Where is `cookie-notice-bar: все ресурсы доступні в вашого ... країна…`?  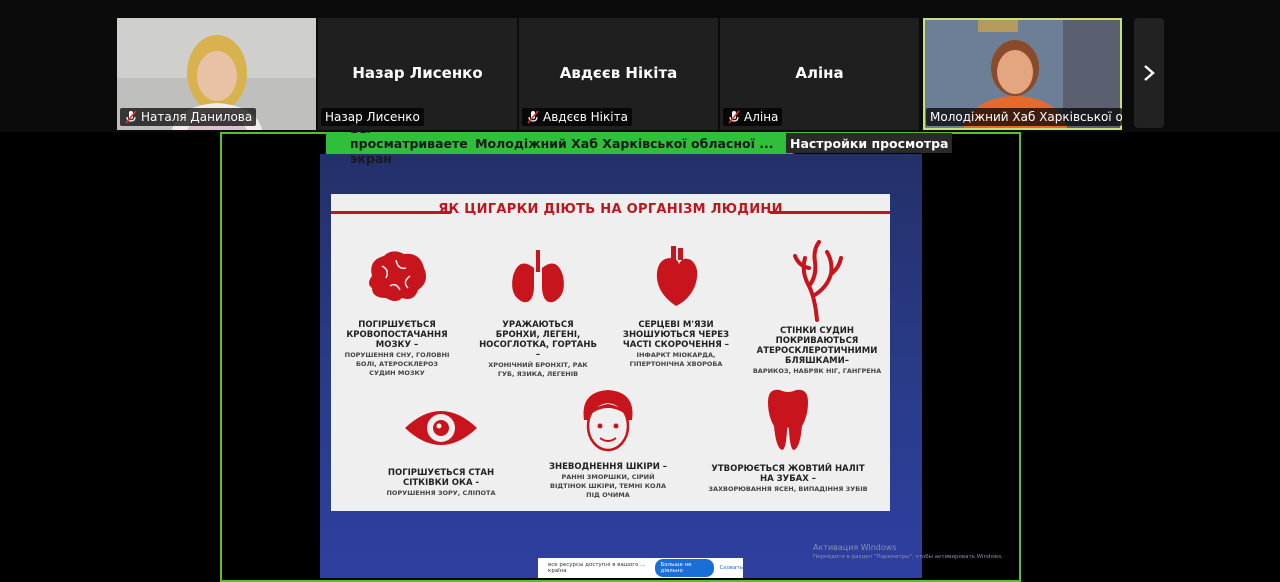 cookie-notice-bar: все ресурсы доступні в вашого ... країна… is located at coordinates (640, 568).